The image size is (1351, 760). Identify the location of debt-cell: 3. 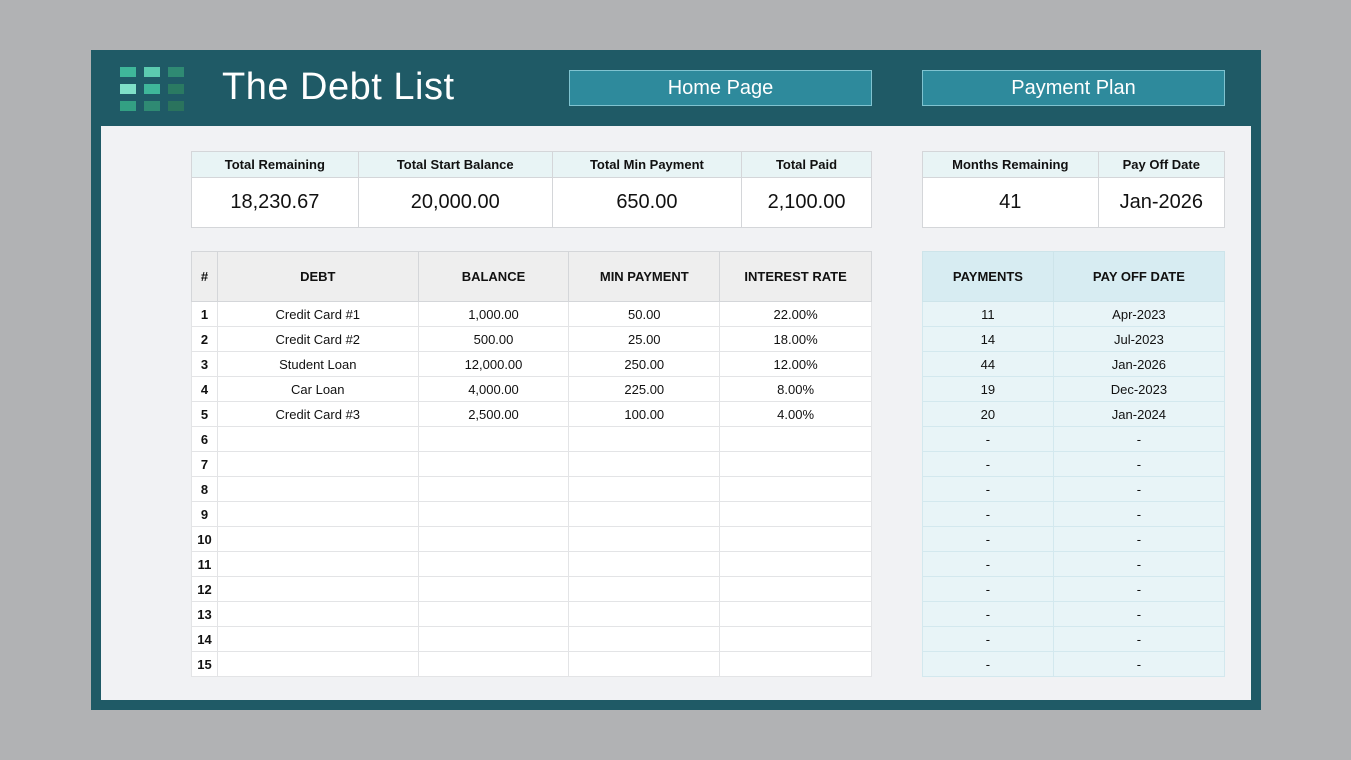
(204, 364).